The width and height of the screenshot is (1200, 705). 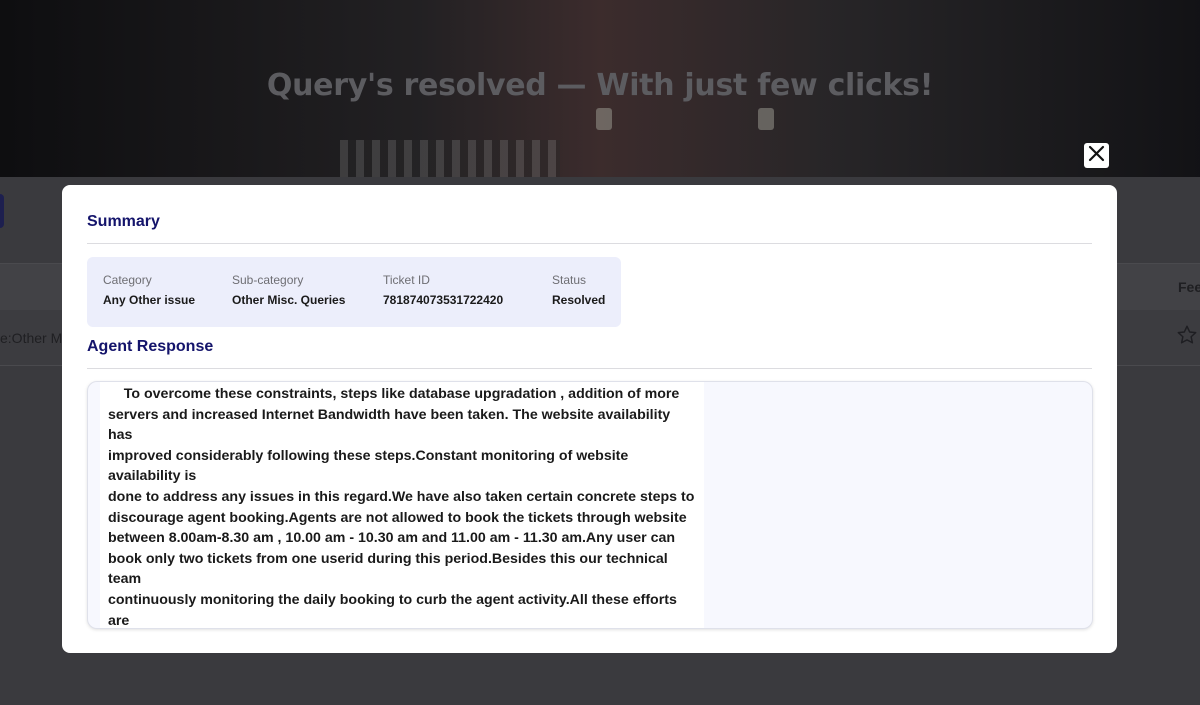 I want to click on close-icon, so click(x=1096, y=156).